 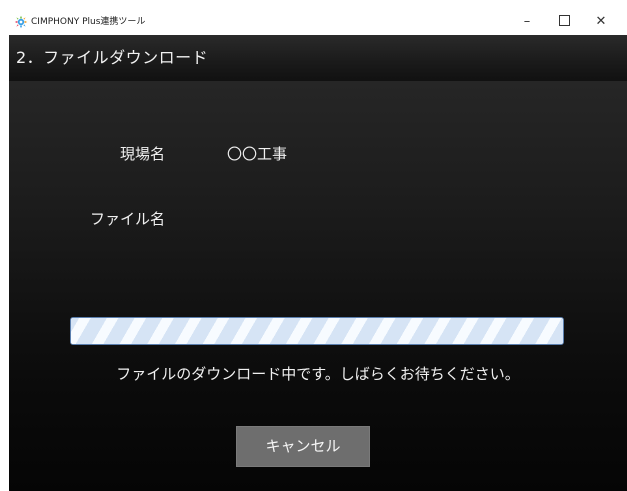 I want to click on file-name-label: ファイル名, so click(x=127, y=219).